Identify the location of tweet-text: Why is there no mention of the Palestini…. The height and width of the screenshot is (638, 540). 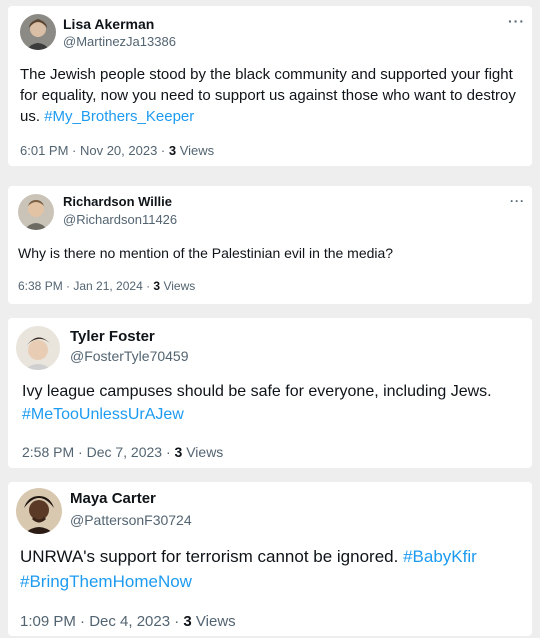
(270, 253).